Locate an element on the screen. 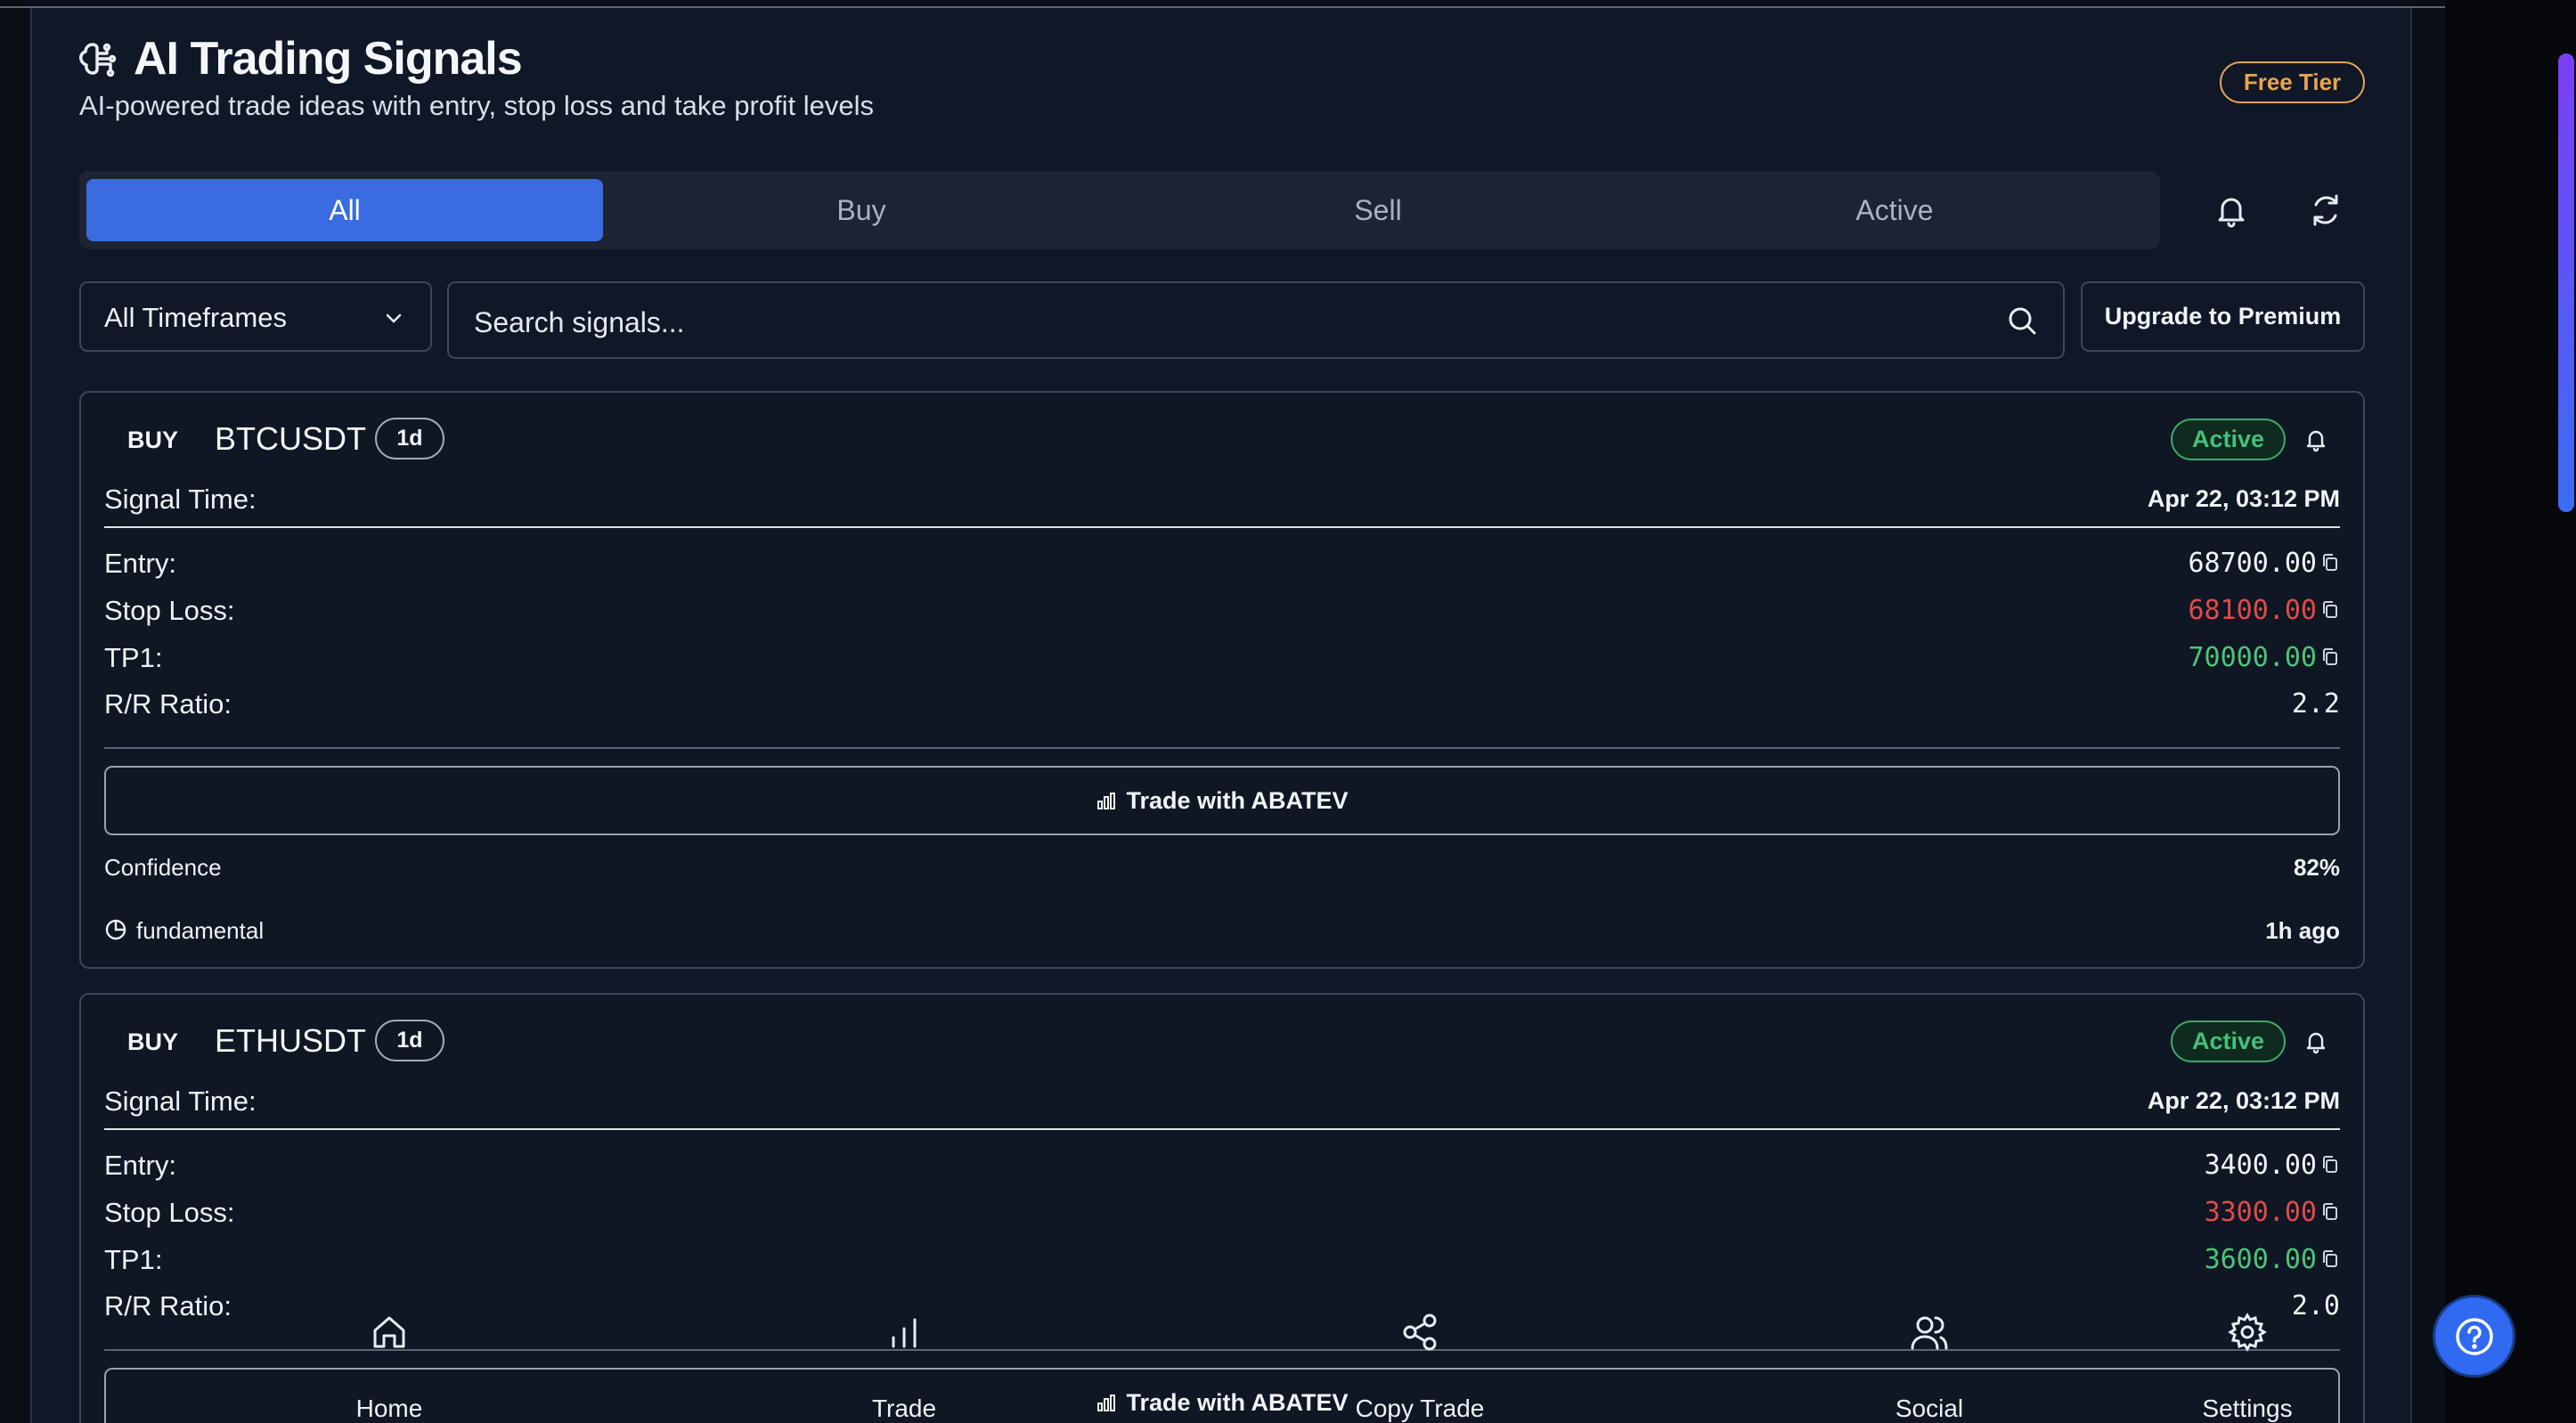  bottom-navigation: Home Trade Copy Trade Social Settings is located at coordinates (1221, 1351).